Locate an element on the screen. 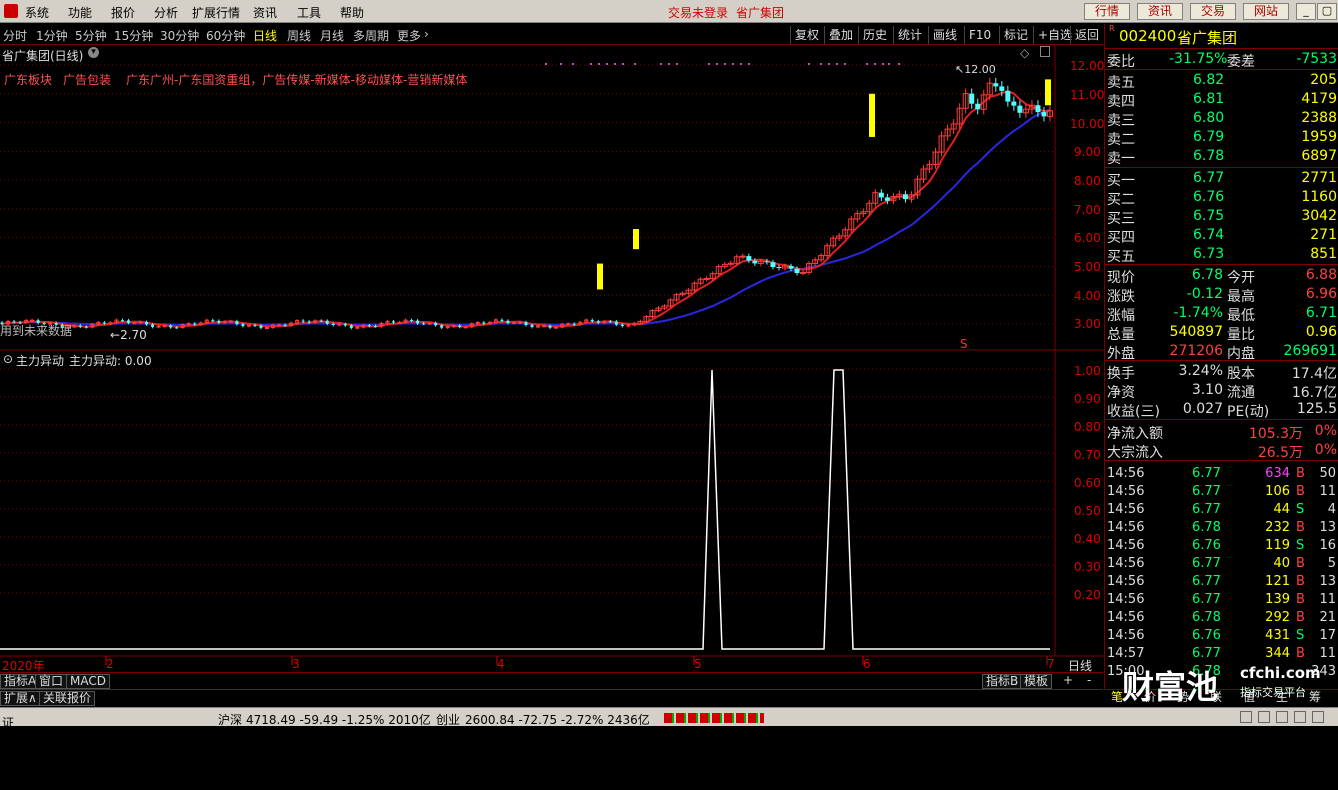 The height and width of the screenshot is (790, 1338). indicator-name: 主力异动 is located at coordinates (40, 360).